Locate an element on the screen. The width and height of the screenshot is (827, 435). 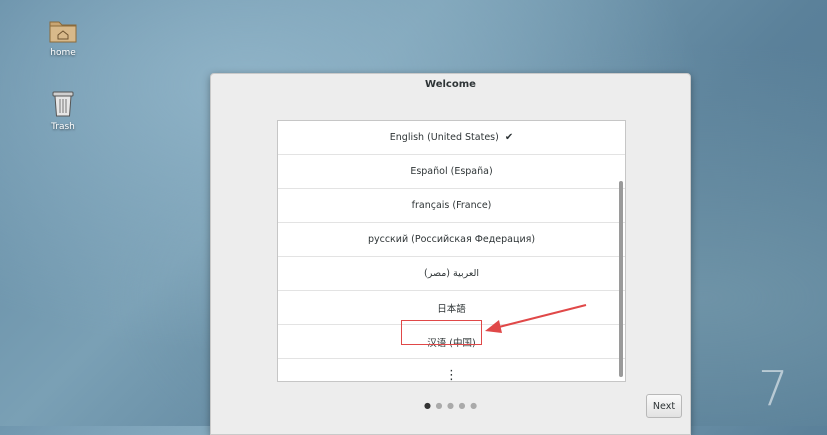
language-label: русский (Российская Федерация) is located at coordinates (451, 239).